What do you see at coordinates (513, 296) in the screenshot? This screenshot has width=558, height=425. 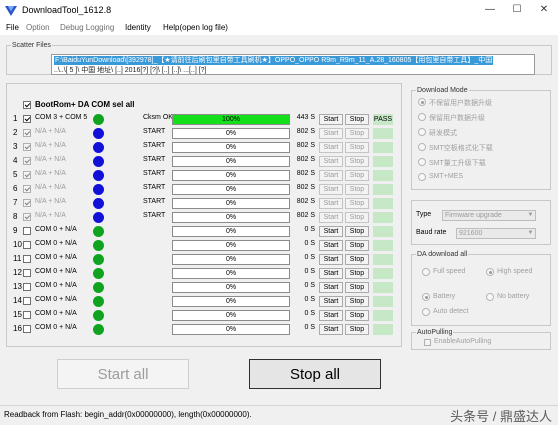 I see `no-battery-label: No battery` at bounding box center [513, 296].